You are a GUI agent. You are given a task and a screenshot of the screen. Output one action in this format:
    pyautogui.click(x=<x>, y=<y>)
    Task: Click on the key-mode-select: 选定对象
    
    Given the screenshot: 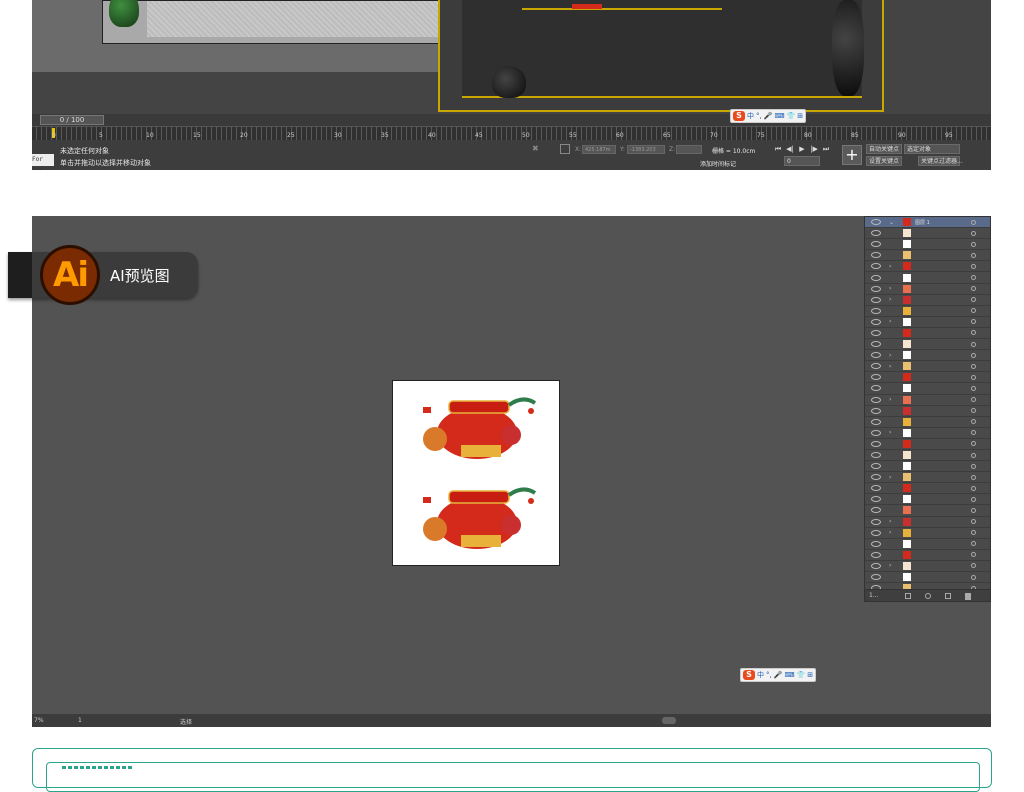 What is the action you would take?
    pyautogui.click(x=932, y=149)
    